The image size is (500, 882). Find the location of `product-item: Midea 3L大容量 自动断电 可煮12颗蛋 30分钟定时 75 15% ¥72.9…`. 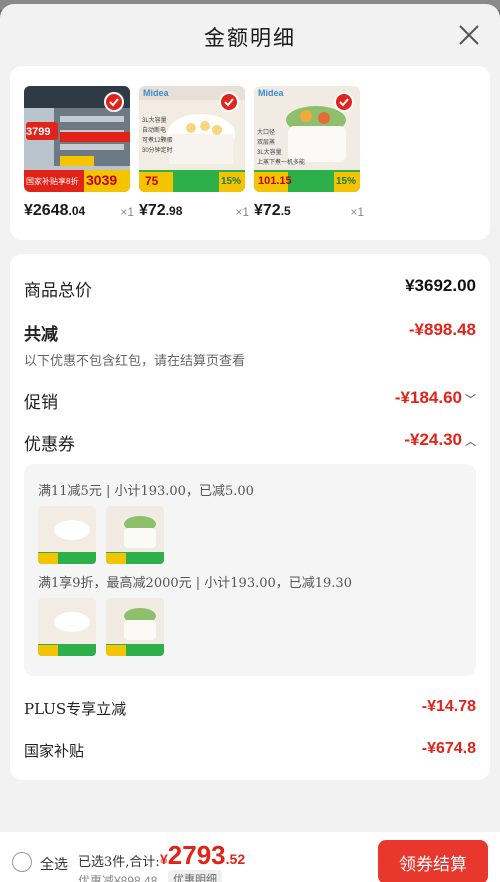

product-item: Midea 3L大容量 自动断电 可煮12颗蛋 30分钟定时 75 15% ¥72.9… is located at coordinates (194, 161).